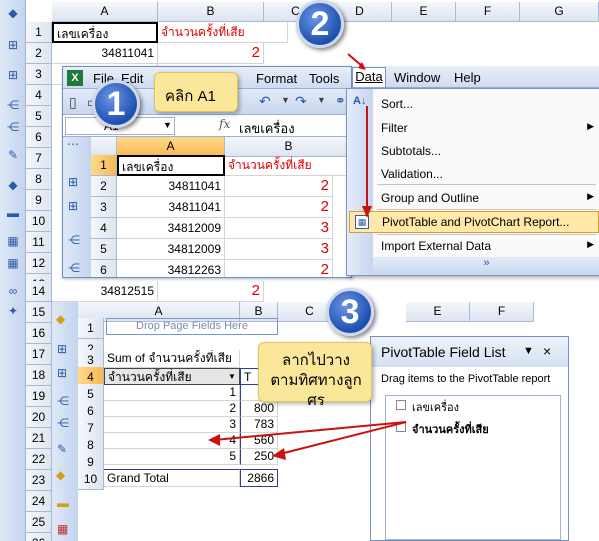 The width and height of the screenshot is (599, 541). What do you see at coordinates (39, 459) in the screenshot?
I see `row-header: 22` at bounding box center [39, 459].